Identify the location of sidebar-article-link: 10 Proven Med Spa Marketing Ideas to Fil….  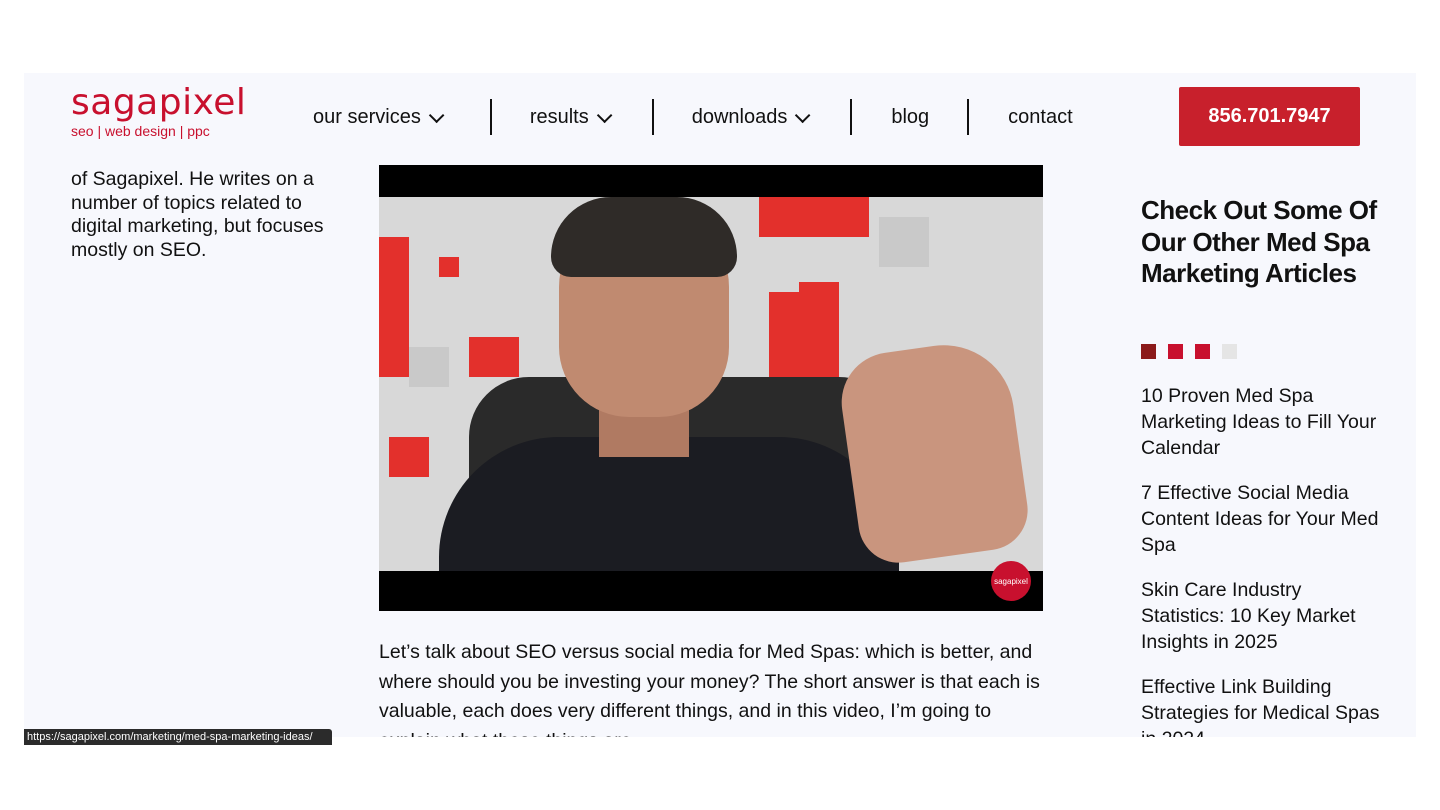
(1261, 422).